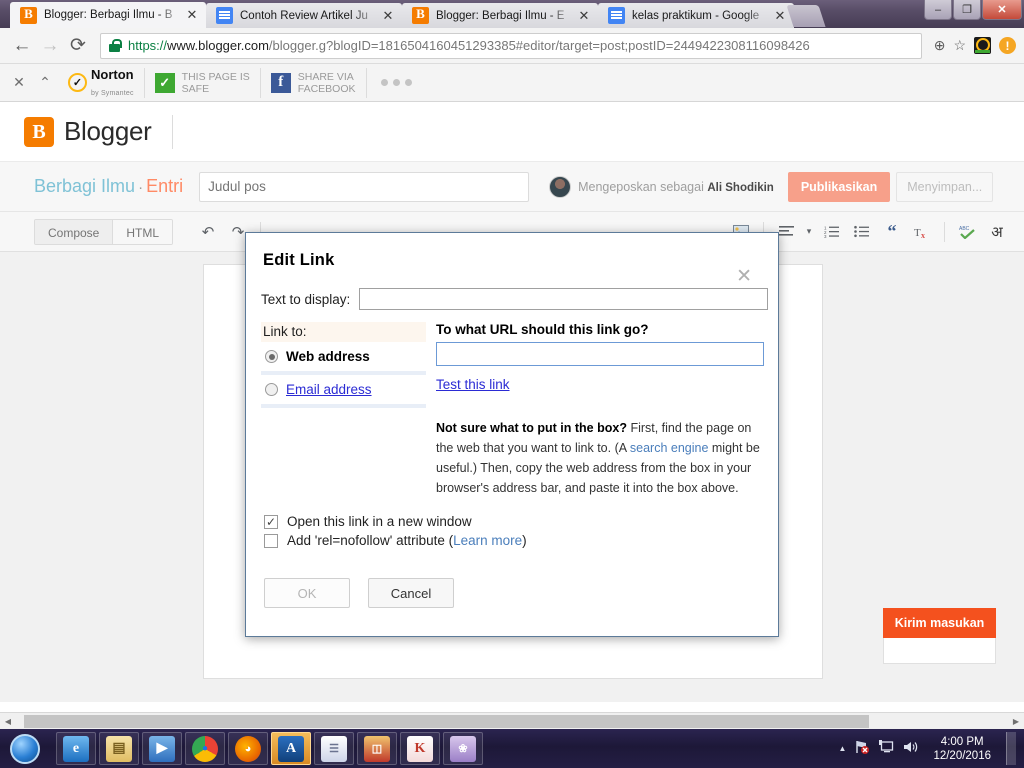 The height and width of the screenshot is (768, 1024). What do you see at coordinates (959, 45) in the screenshot?
I see `bookmark-star-icon: ☆` at bounding box center [959, 45].